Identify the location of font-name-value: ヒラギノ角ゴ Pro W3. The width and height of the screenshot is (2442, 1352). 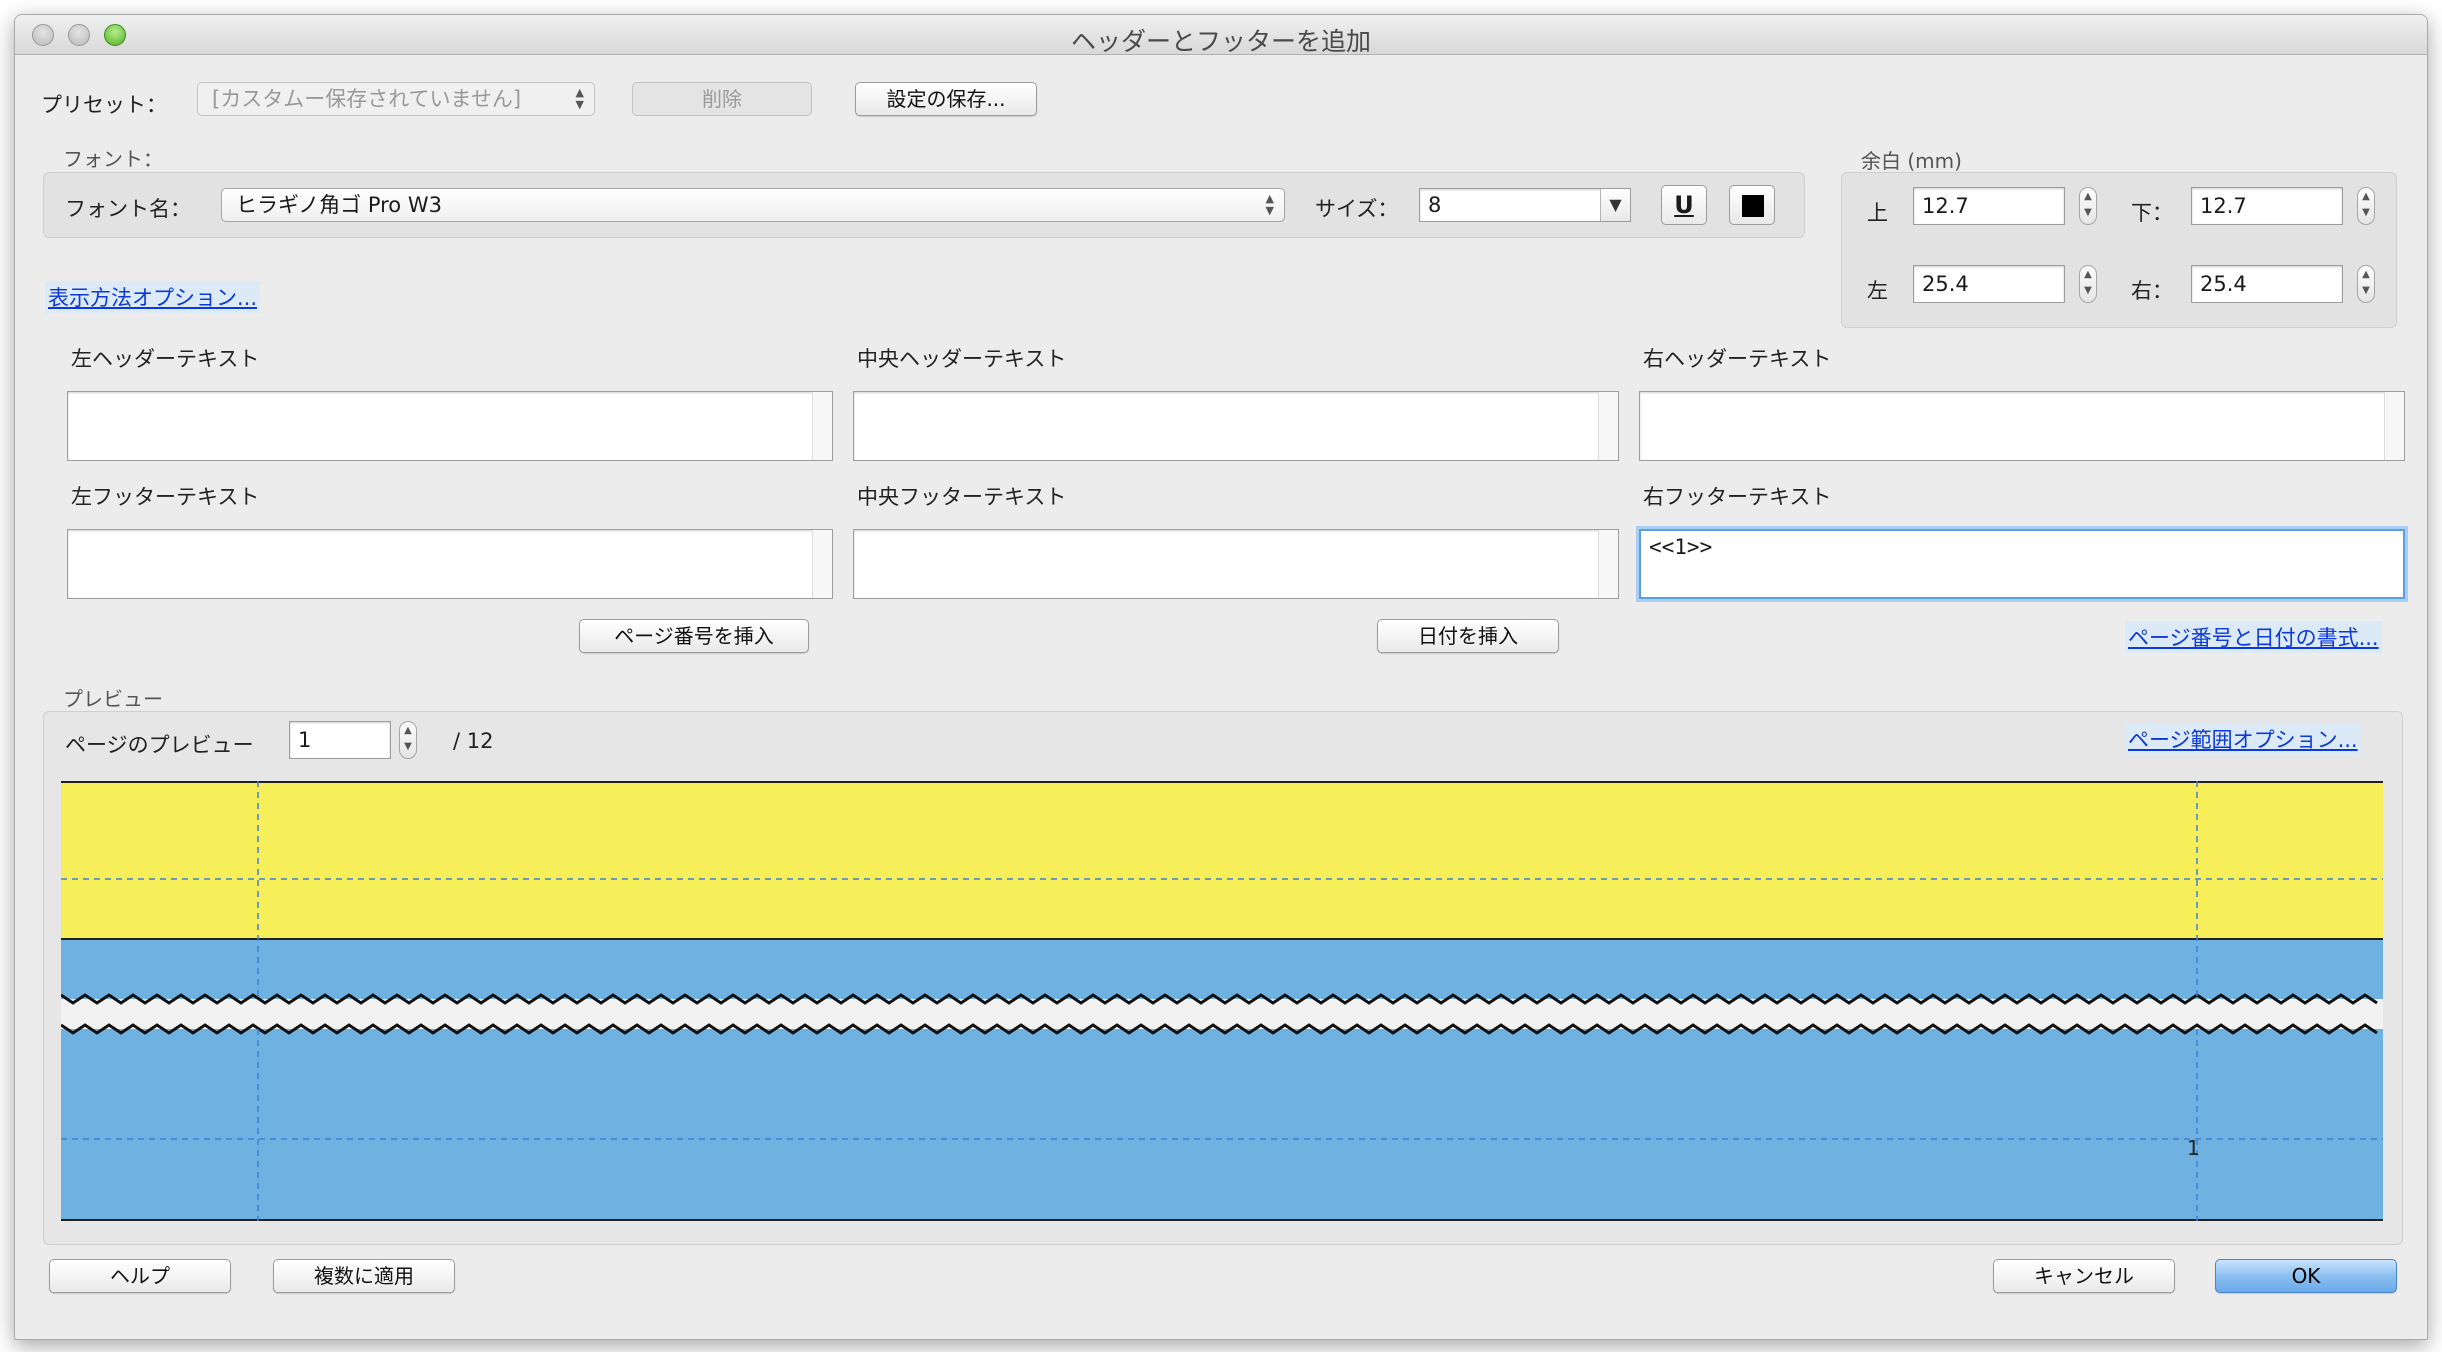
(339, 205).